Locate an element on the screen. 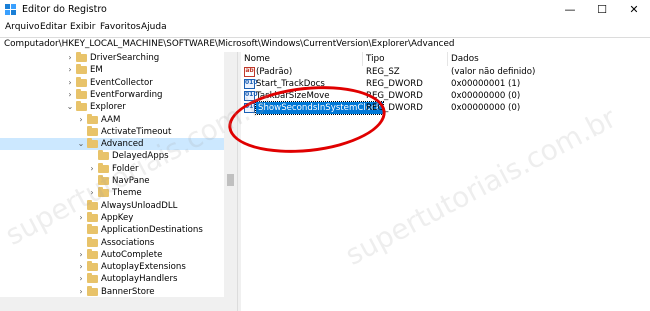 This screenshot has width=650, height=311. maximize-button: ☐ is located at coordinates (602, 10).